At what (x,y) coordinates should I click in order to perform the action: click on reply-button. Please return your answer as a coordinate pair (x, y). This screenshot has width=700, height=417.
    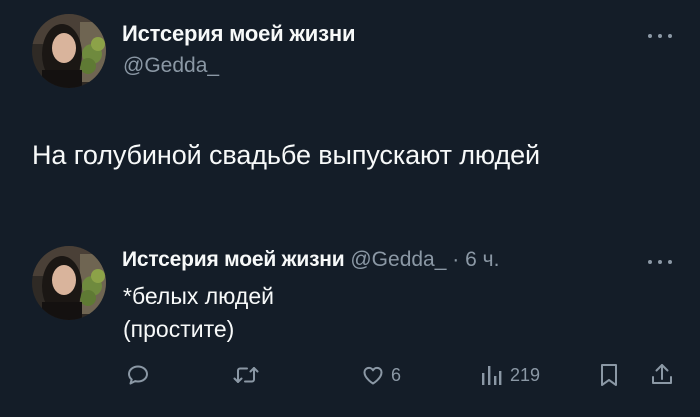
    Looking at the image, I should click on (138, 375).